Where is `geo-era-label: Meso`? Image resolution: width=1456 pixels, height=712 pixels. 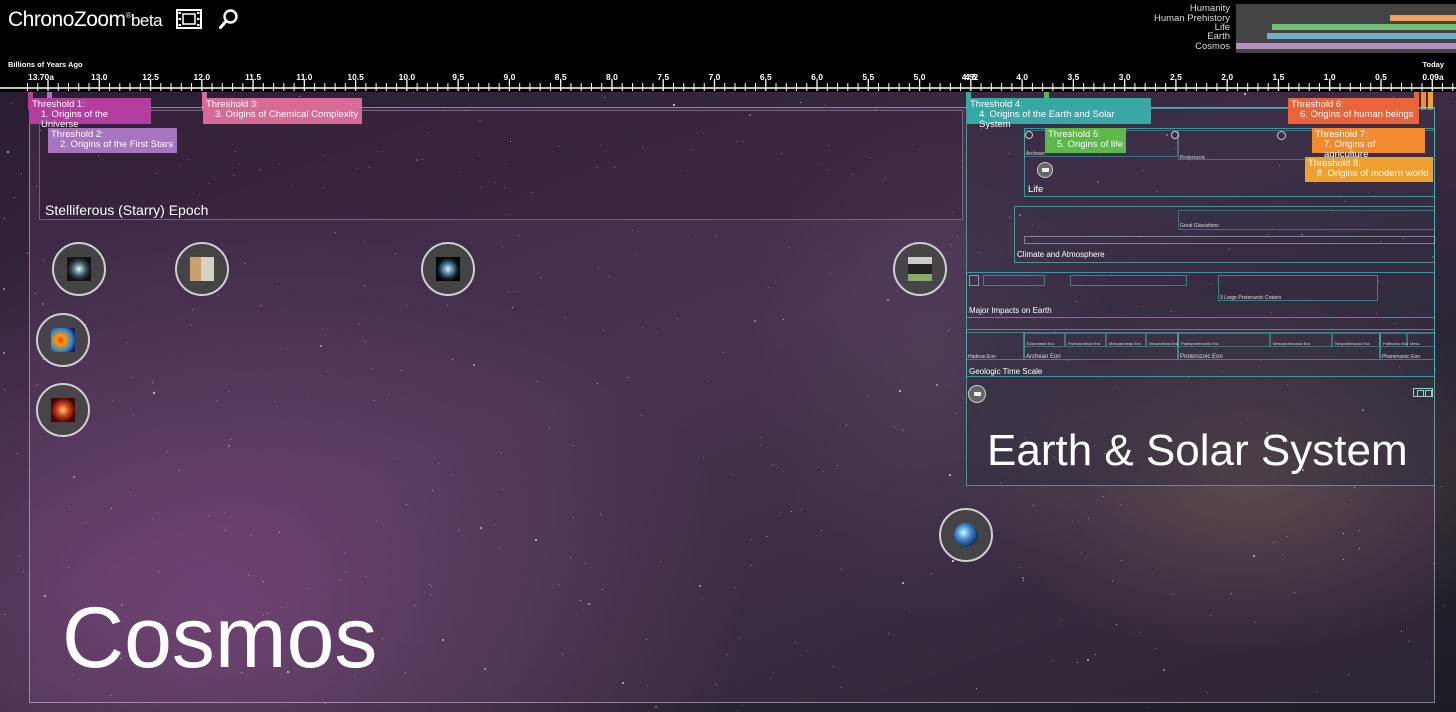
geo-era-label: Meso is located at coordinates (1415, 343).